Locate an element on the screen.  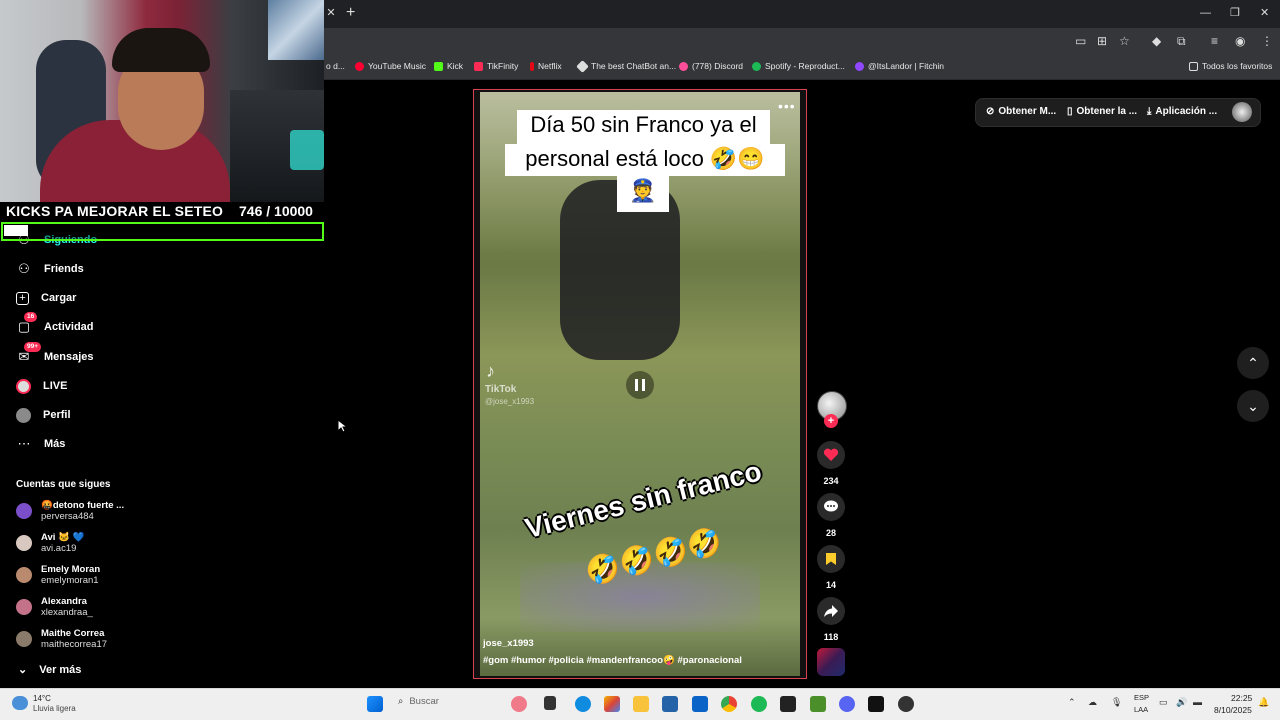
weather-cloud-icon is located at coordinates (20, 703).